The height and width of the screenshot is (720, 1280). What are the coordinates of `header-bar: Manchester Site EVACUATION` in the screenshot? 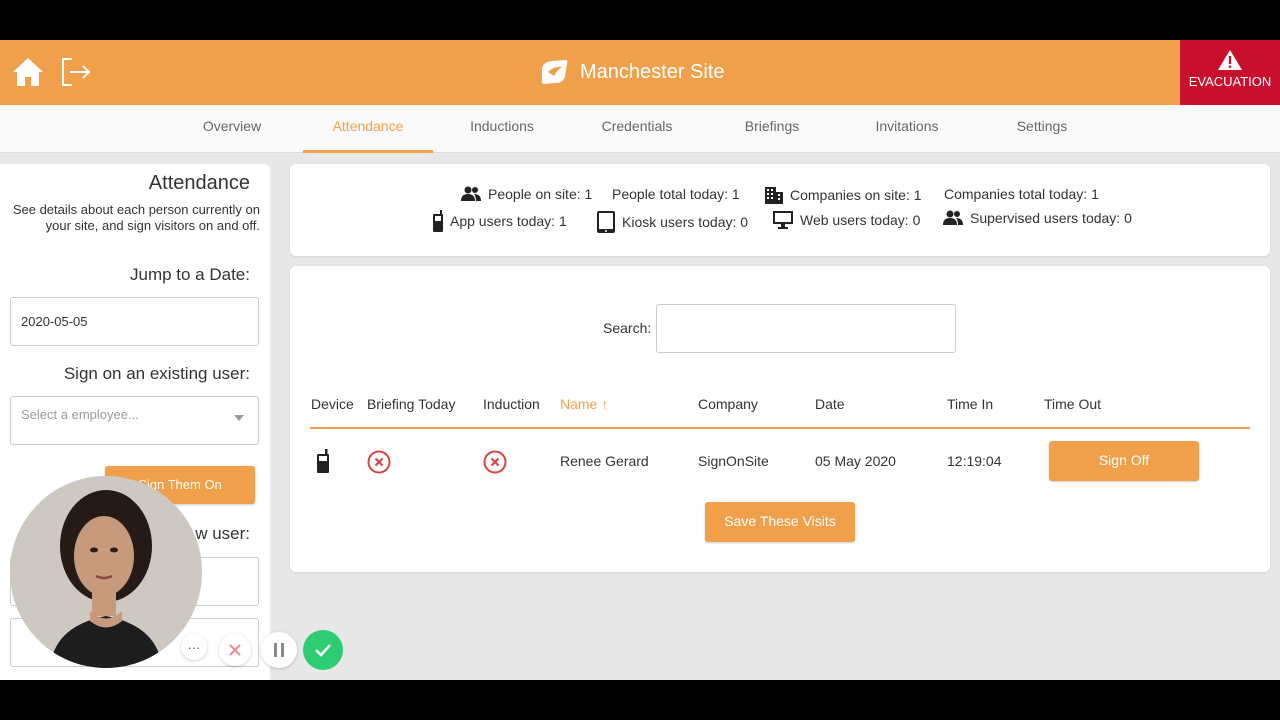 It's located at (640, 72).